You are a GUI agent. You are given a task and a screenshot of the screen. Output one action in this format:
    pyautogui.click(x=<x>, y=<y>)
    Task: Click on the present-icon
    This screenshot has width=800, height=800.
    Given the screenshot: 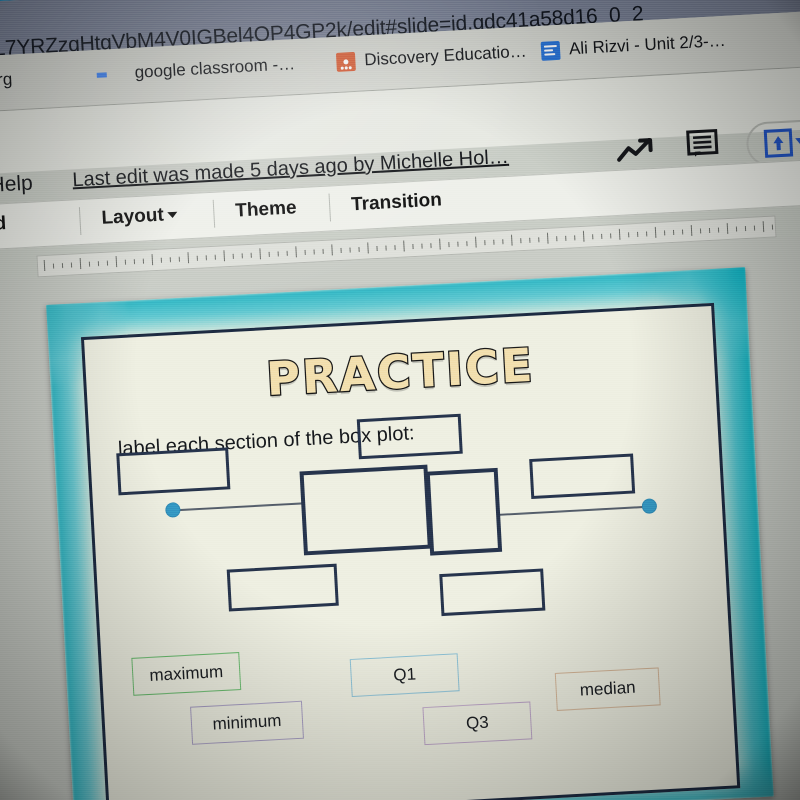 What is the action you would take?
    pyautogui.click(x=778, y=143)
    